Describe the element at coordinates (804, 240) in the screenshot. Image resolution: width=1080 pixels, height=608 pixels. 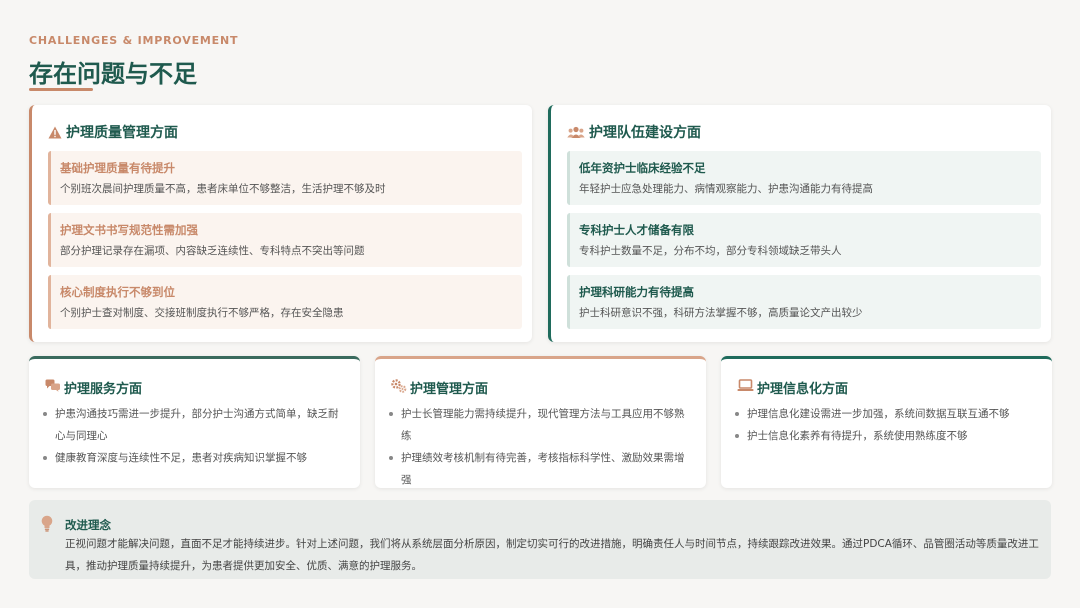
I see `team-item: 专科护士人才储备有限 专科护士数量不足，分布不均，部分专科领域缺乏带头人` at that location.